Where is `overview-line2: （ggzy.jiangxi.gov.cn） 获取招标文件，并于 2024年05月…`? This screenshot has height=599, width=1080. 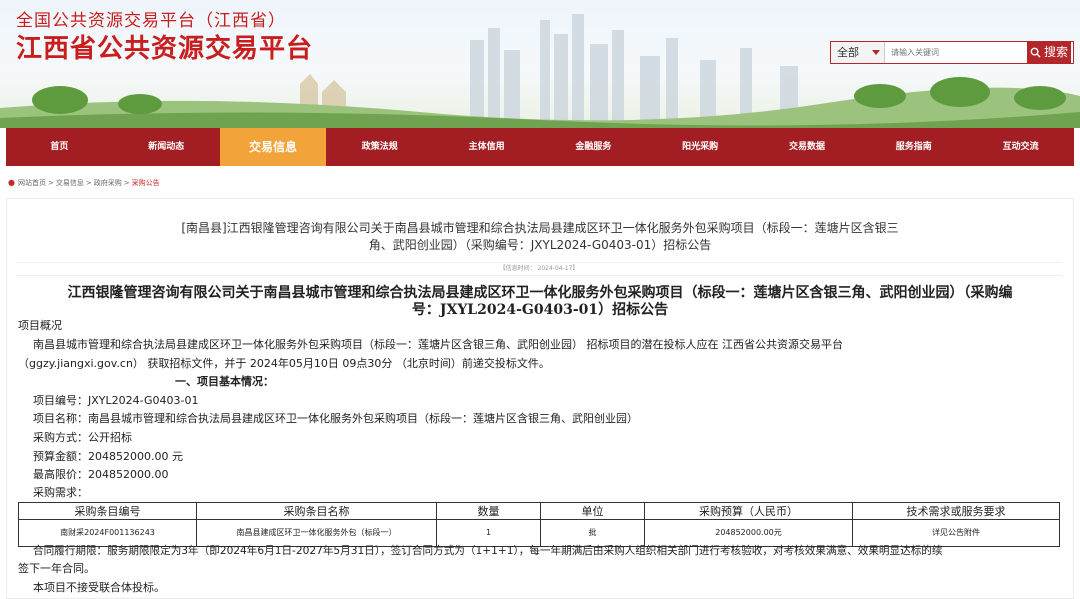 overview-line2: （ggzy.jiangxi.gov.cn） 获取招标文件，并于 2024年05月… is located at coordinates (284, 363).